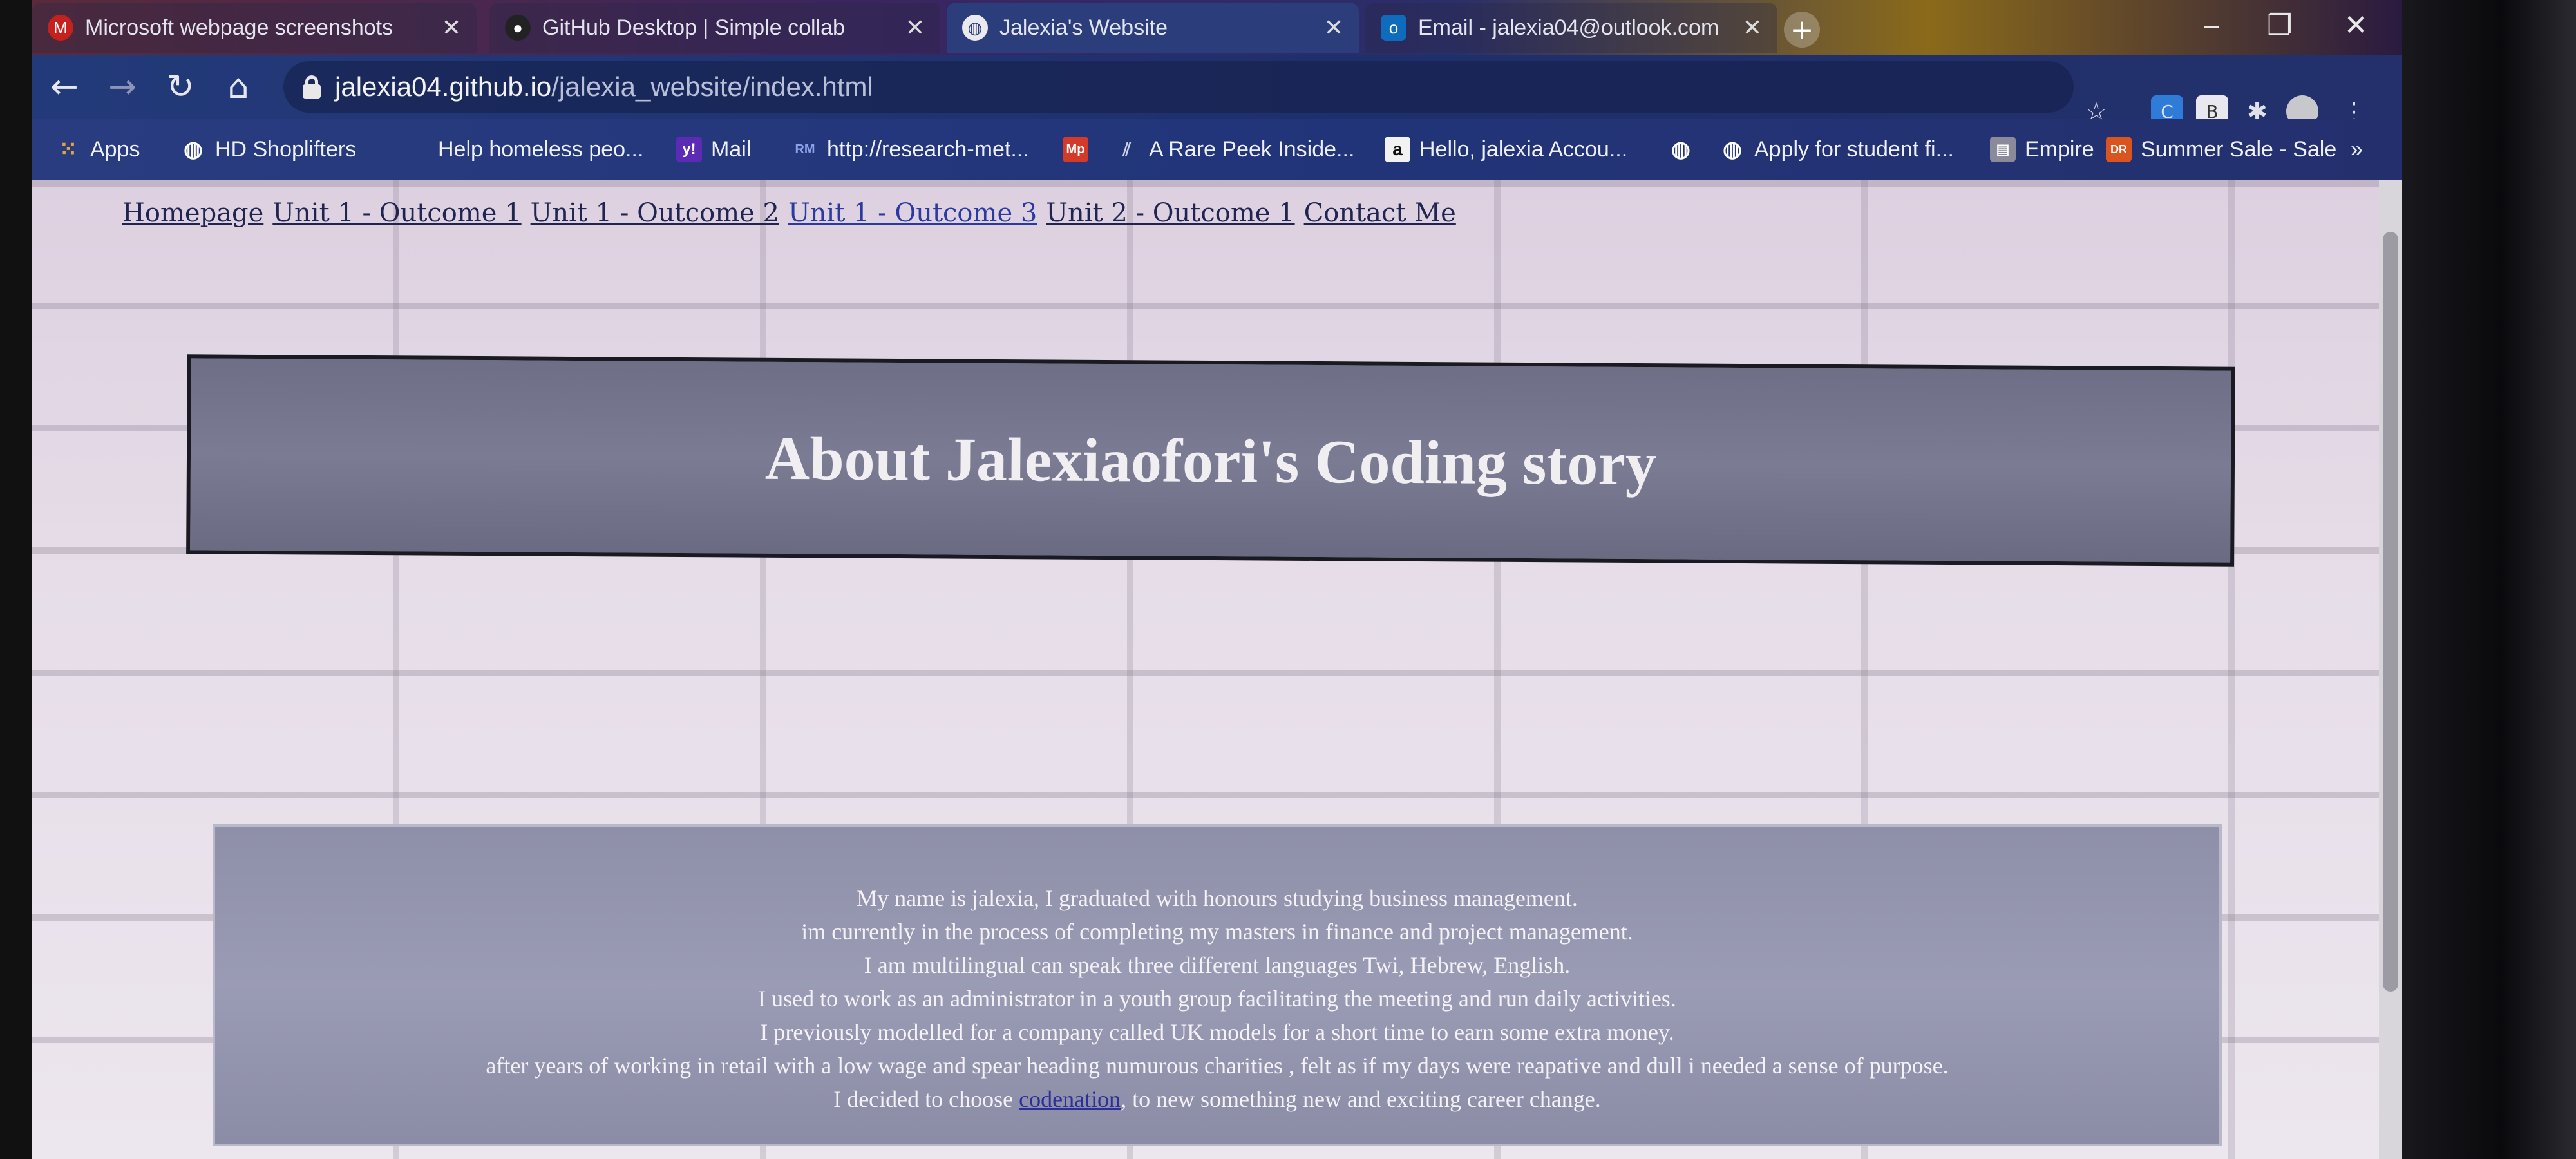 The width and height of the screenshot is (2576, 1159). I want to click on url-host: jalexia04.github.io, so click(444, 86).